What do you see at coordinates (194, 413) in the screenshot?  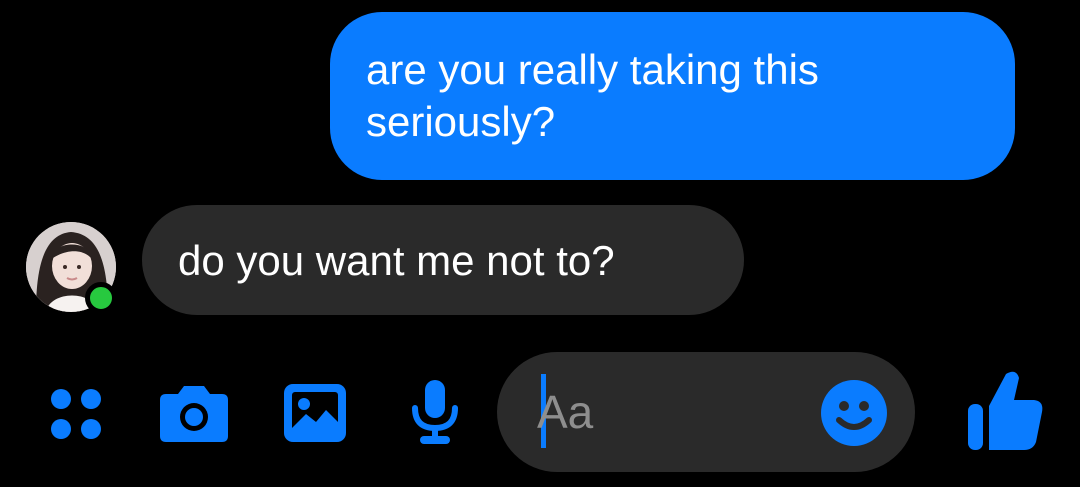 I see `camera-icon` at bounding box center [194, 413].